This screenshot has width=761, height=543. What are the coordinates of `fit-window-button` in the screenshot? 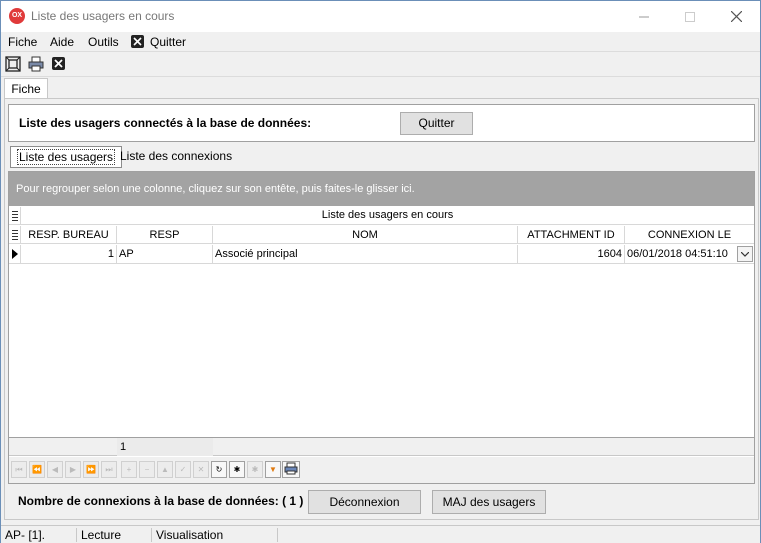 It's located at (14, 65).